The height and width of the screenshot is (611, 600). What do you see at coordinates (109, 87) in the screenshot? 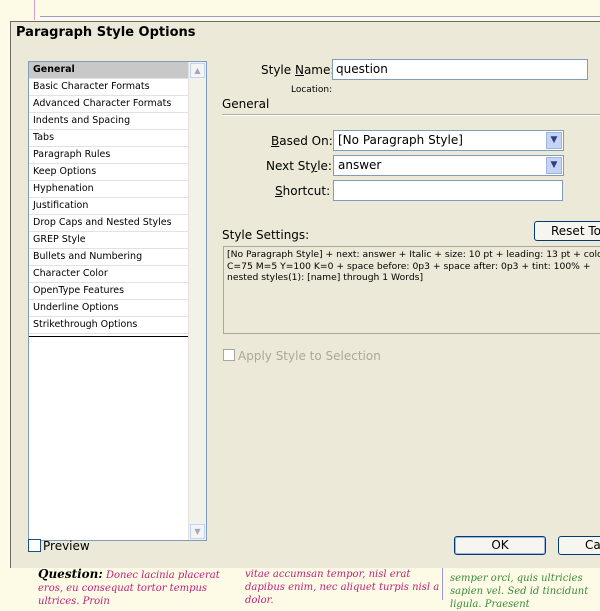
I see `category-item-basic-character-formats: Basic Character Formats` at bounding box center [109, 87].